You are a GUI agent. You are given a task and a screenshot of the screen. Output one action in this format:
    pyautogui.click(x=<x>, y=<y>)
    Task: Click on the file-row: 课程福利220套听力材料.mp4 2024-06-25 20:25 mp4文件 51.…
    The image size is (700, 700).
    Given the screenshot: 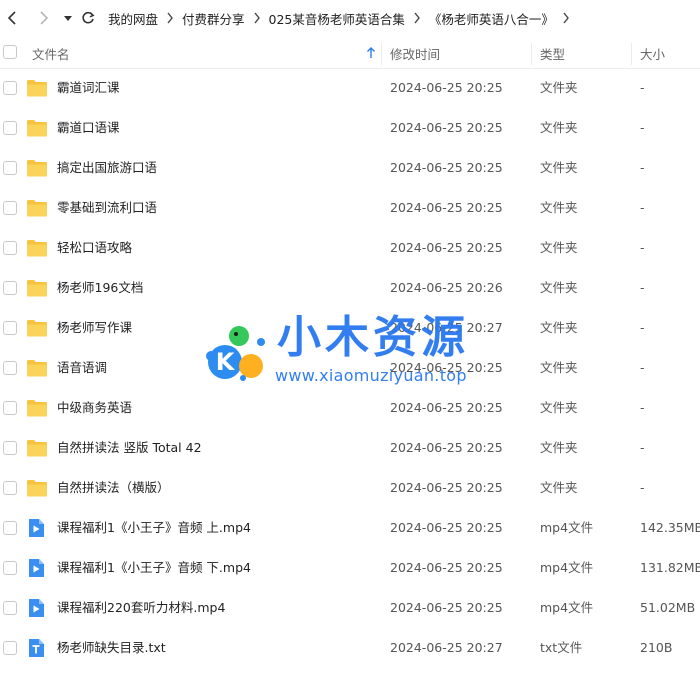 What is the action you would take?
    pyautogui.click(x=350, y=608)
    